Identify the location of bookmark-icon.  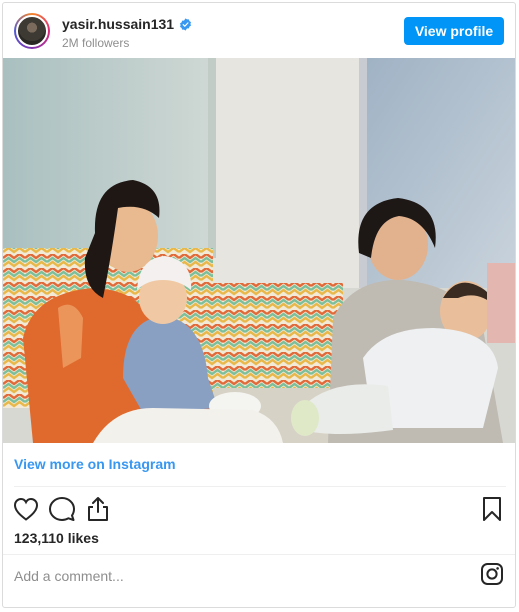
(492, 509).